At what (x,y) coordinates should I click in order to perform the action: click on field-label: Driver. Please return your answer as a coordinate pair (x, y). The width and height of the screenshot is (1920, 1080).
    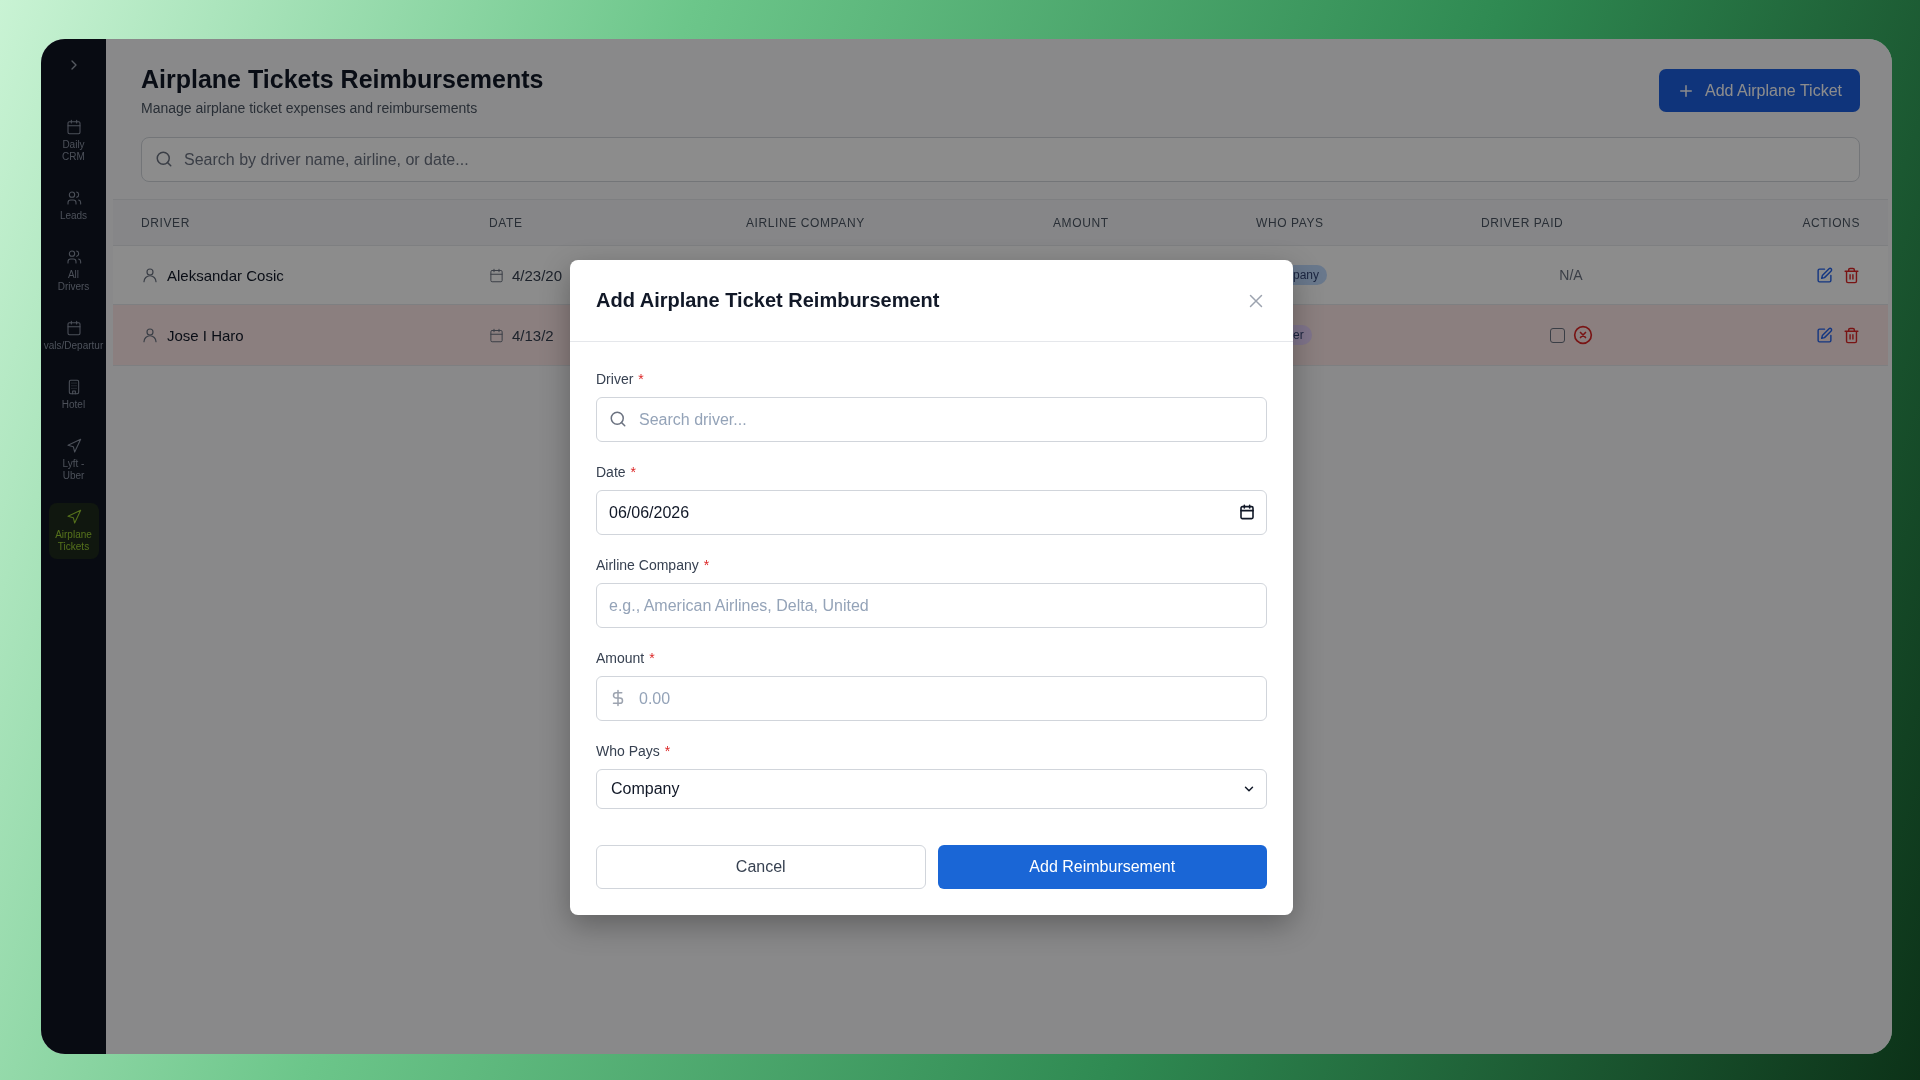
    Looking at the image, I should click on (615, 379).